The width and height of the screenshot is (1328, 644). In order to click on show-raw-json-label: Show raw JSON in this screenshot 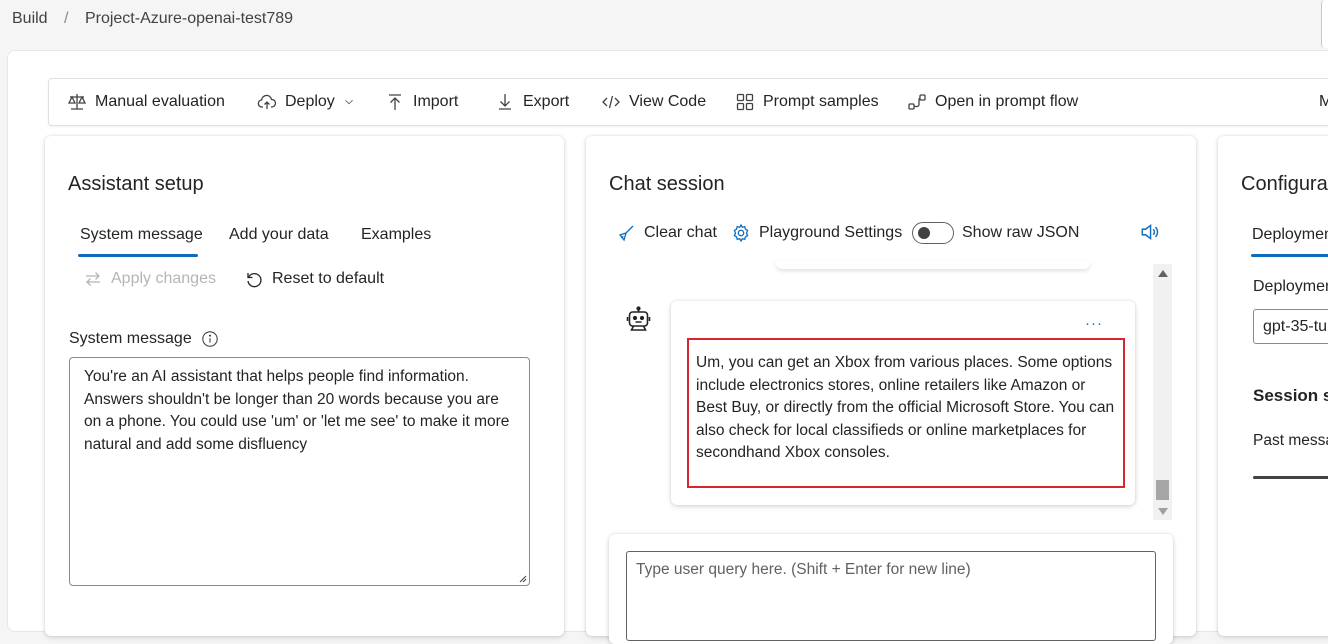, I will do `click(1021, 232)`.